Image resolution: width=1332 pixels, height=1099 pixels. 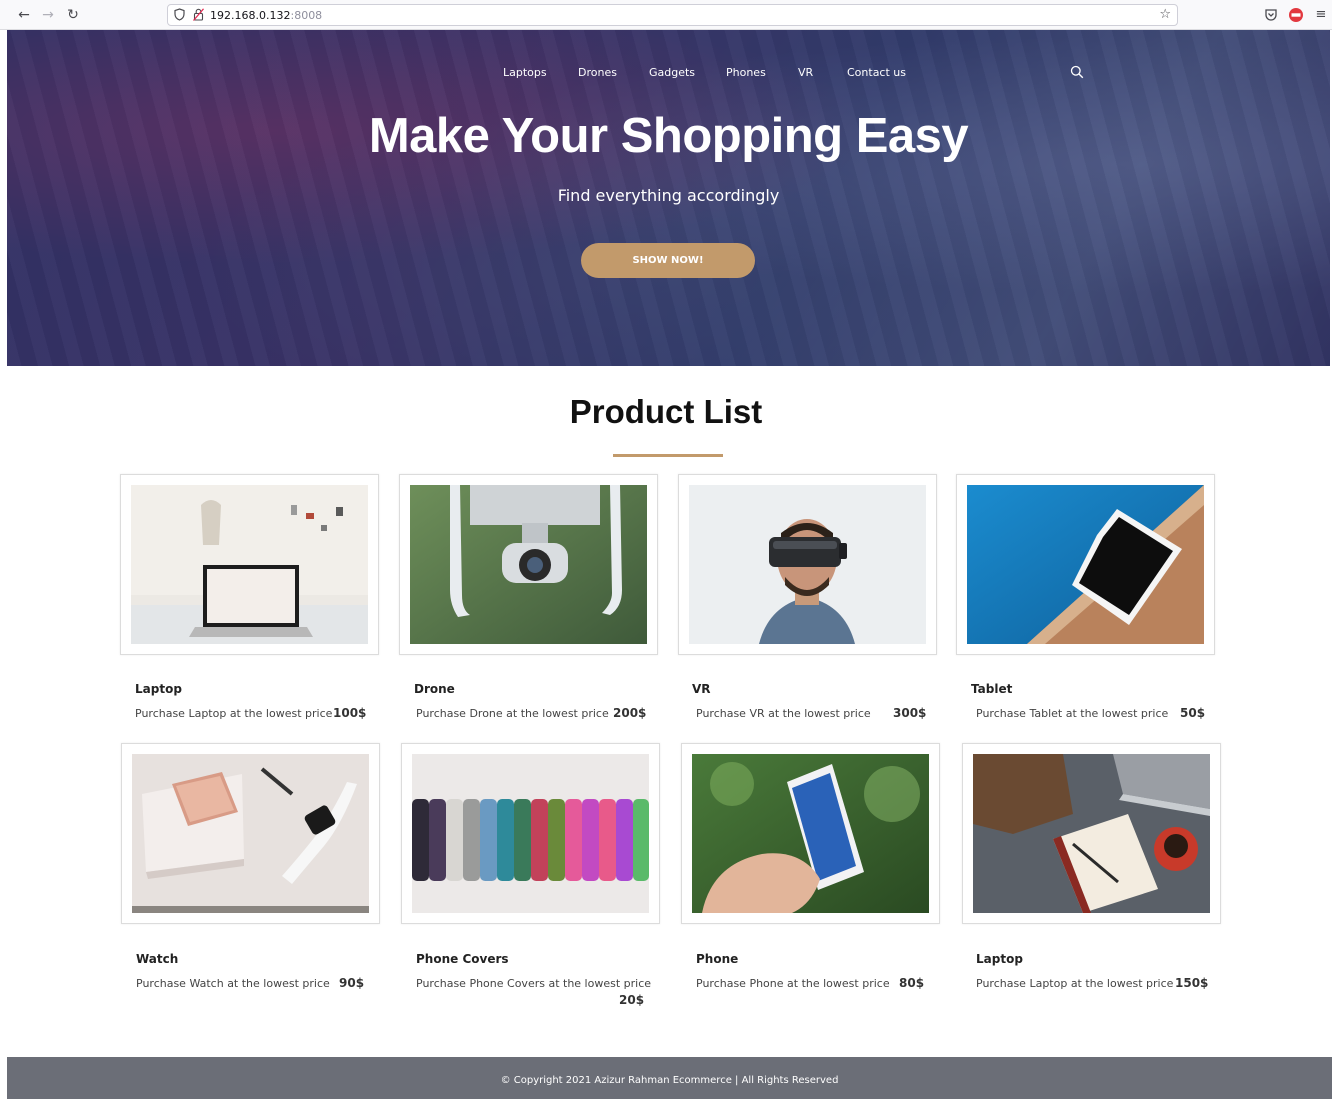 I want to click on pocket-icon, so click(x=1271, y=15).